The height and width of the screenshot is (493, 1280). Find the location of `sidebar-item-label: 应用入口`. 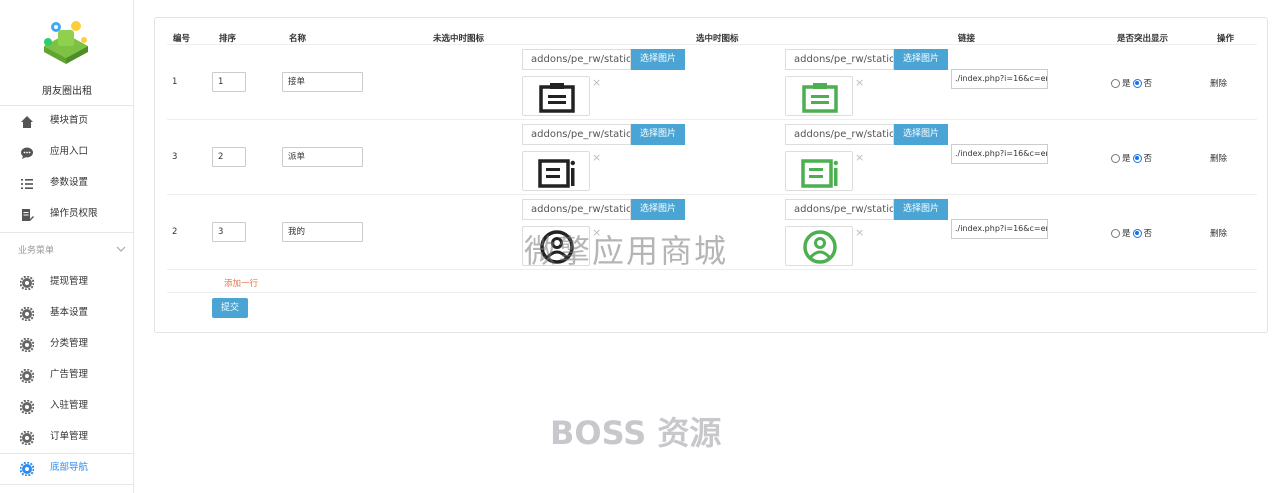

sidebar-item-label: 应用入口 is located at coordinates (69, 151).